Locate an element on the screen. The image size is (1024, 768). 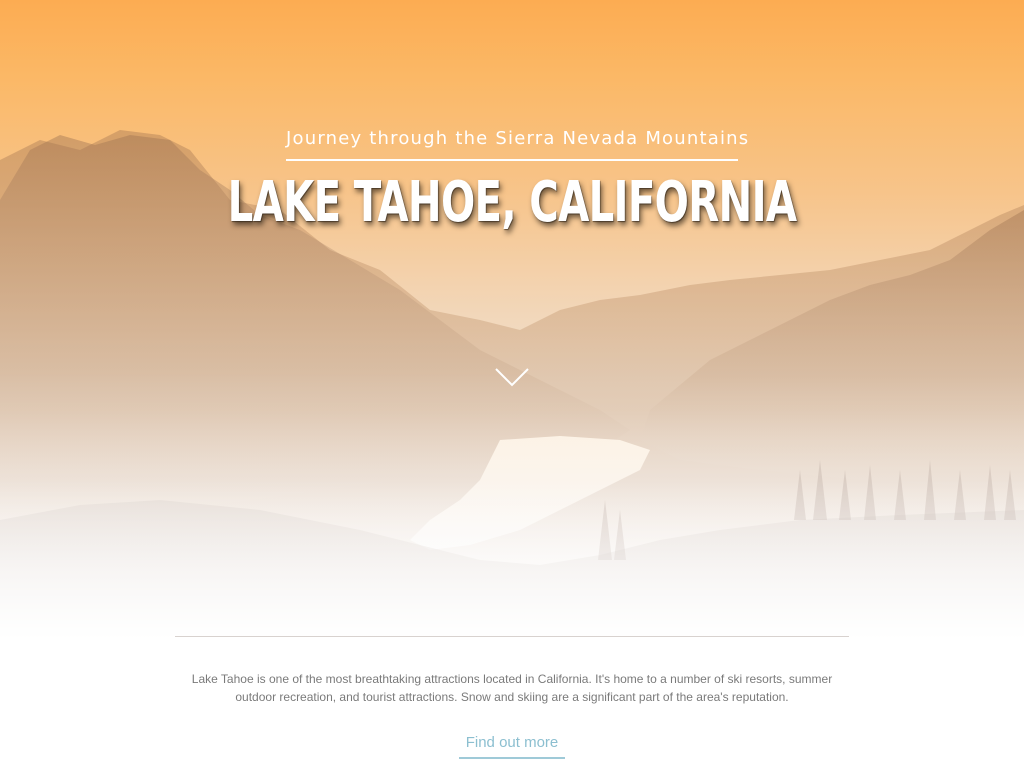
subtitle-underline is located at coordinates (512, 160).